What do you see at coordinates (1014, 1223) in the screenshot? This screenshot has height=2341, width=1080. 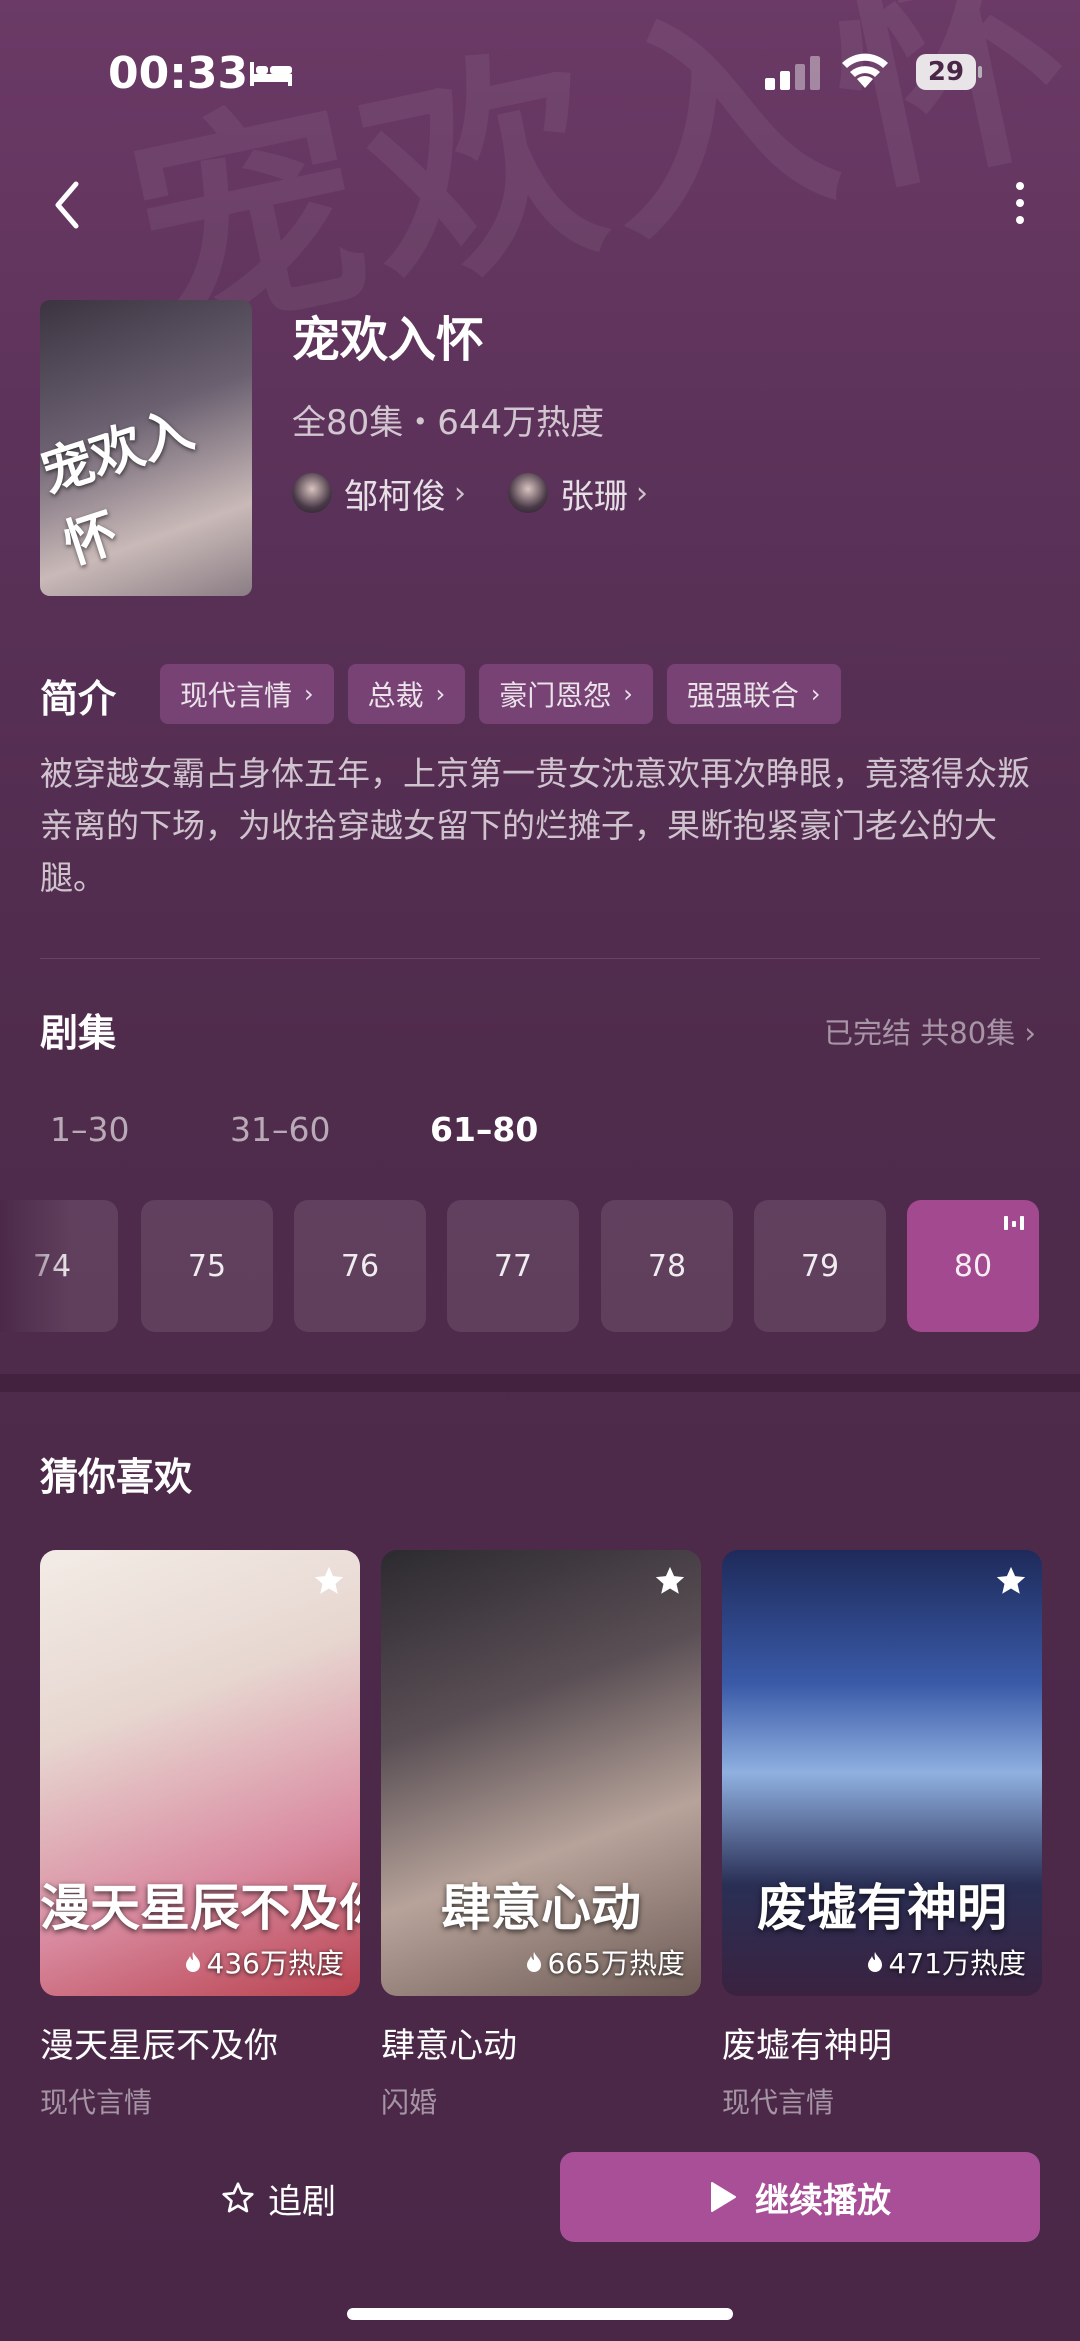 I see `equalizer-icon` at bounding box center [1014, 1223].